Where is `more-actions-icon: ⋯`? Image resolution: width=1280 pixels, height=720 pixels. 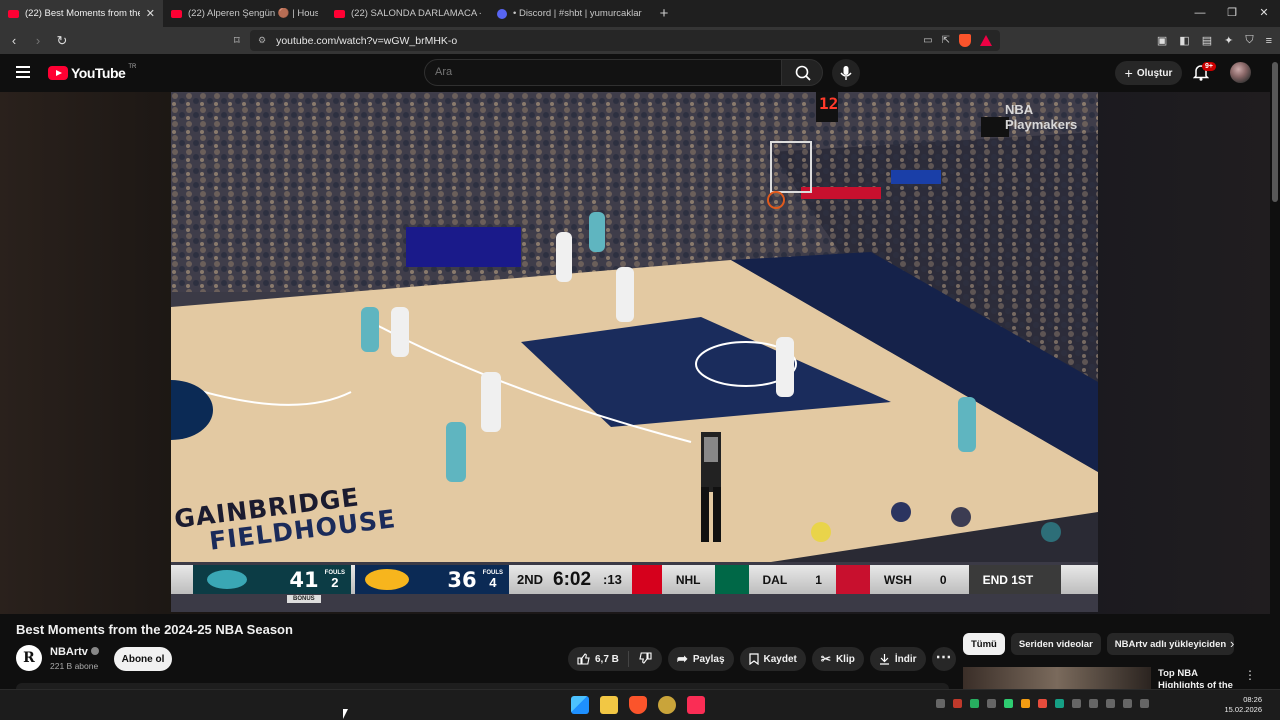 more-actions-icon: ⋯ is located at coordinates (943, 659).